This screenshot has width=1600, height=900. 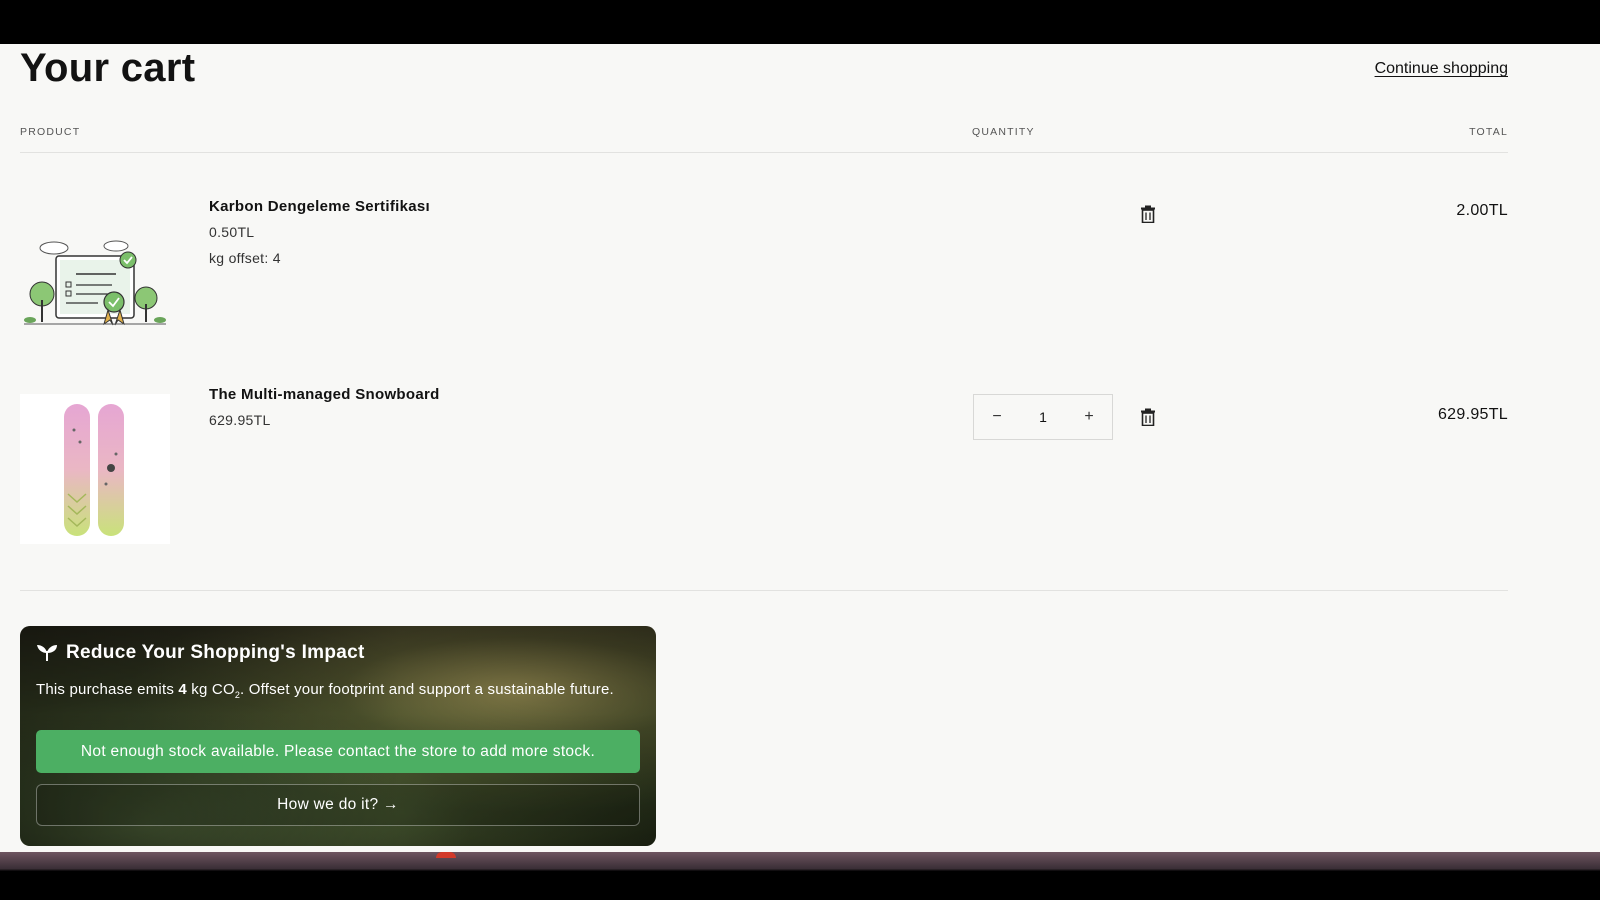 I want to click on item-name: The Multi-managed Snowboard, so click(x=324, y=394).